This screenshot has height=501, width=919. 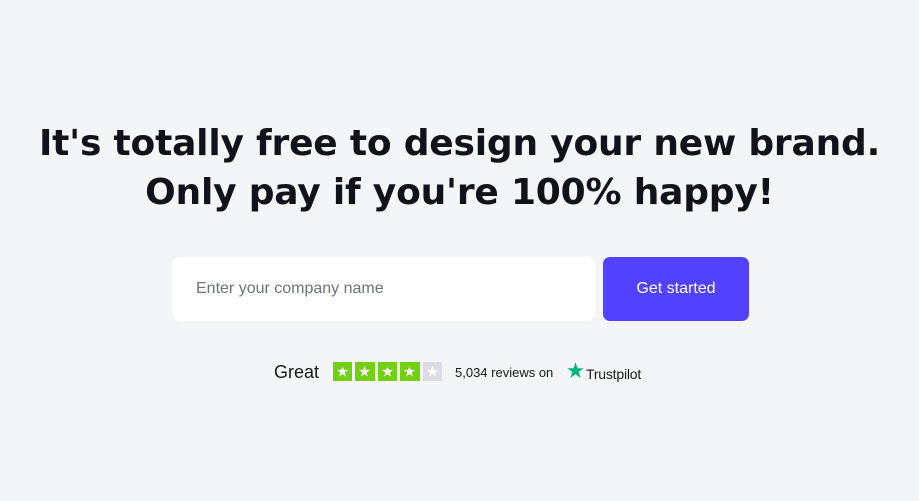 What do you see at coordinates (575, 370) in the screenshot?
I see `trustpilot-star-icon` at bounding box center [575, 370].